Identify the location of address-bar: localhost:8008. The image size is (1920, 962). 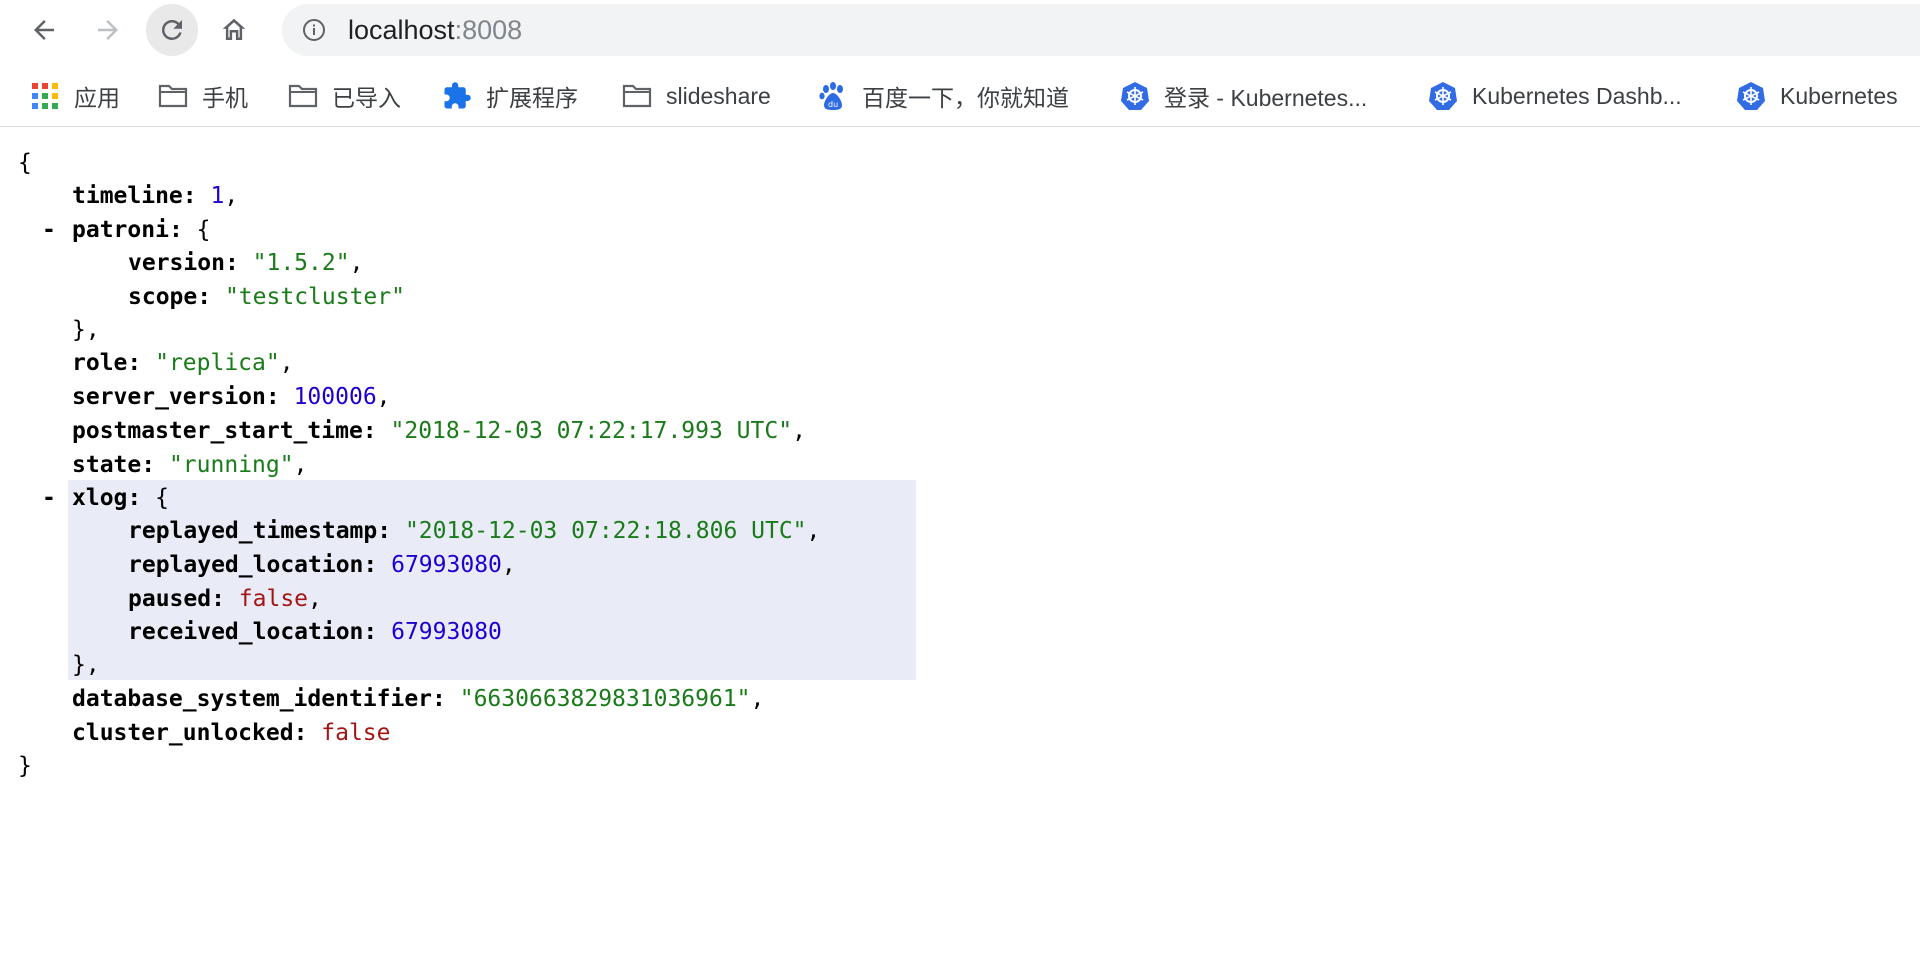
(1101, 30).